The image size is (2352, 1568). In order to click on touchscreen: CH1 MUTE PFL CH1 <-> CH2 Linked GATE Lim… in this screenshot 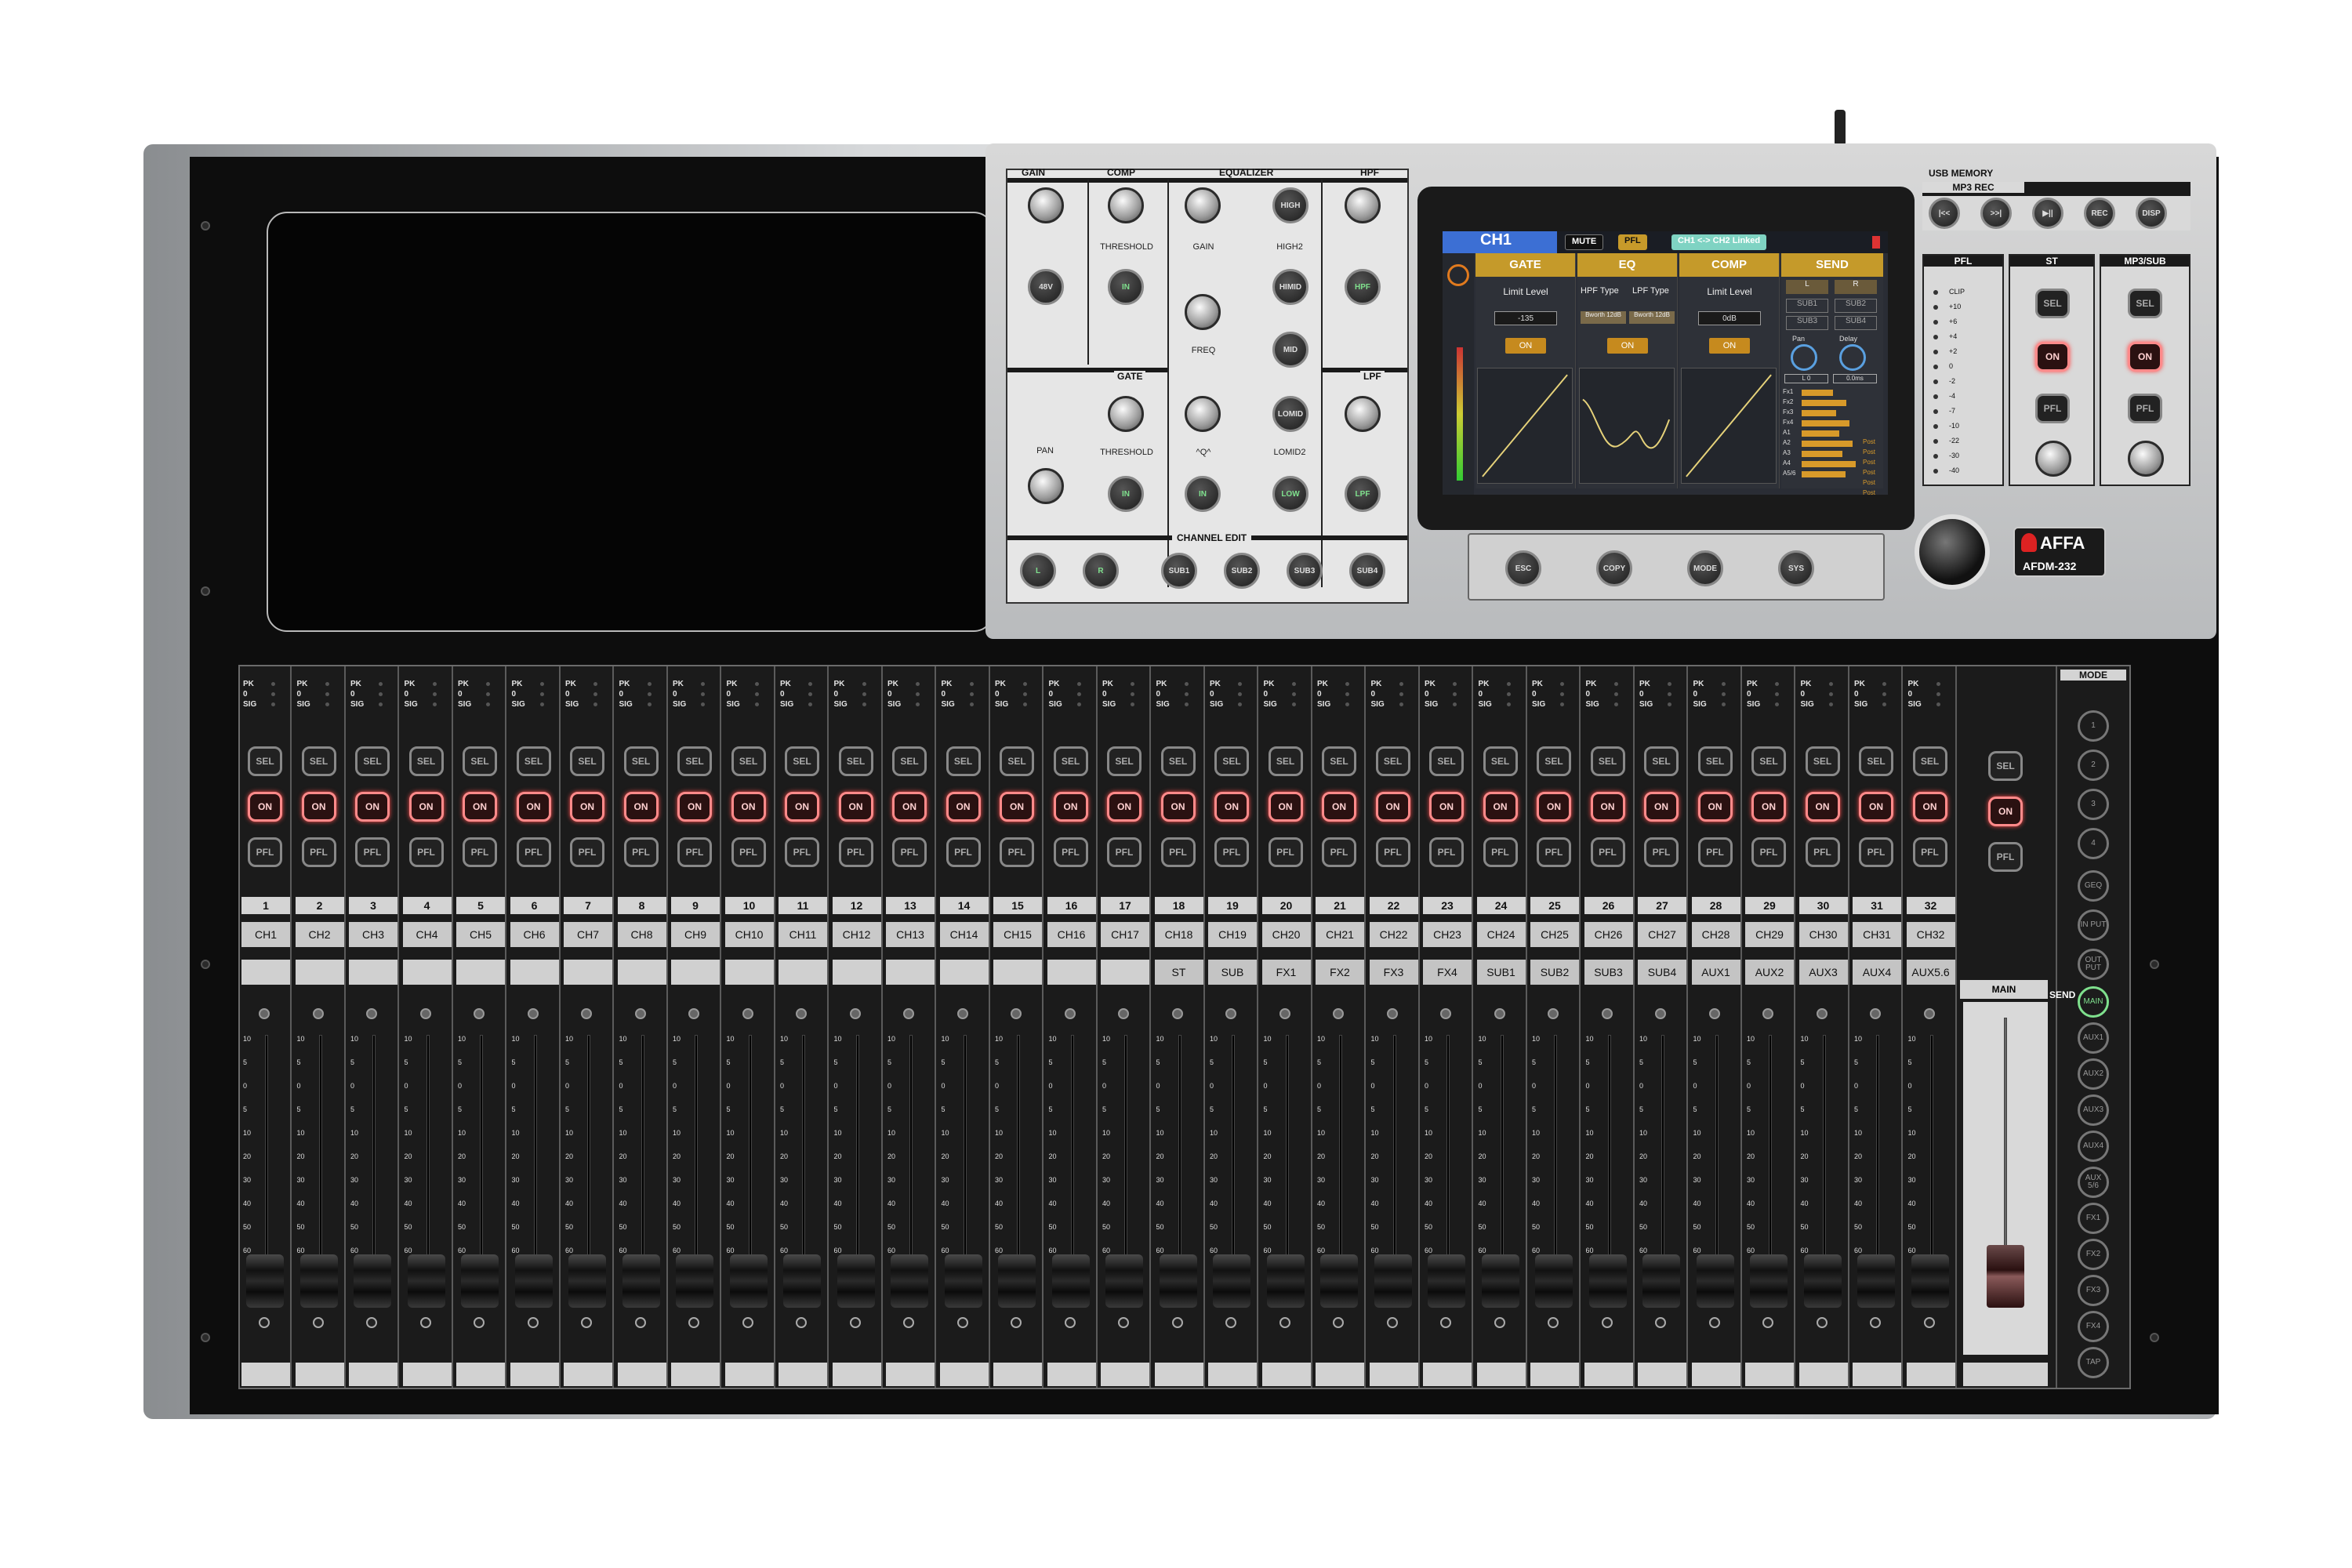, I will do `click(1665, 363)`.